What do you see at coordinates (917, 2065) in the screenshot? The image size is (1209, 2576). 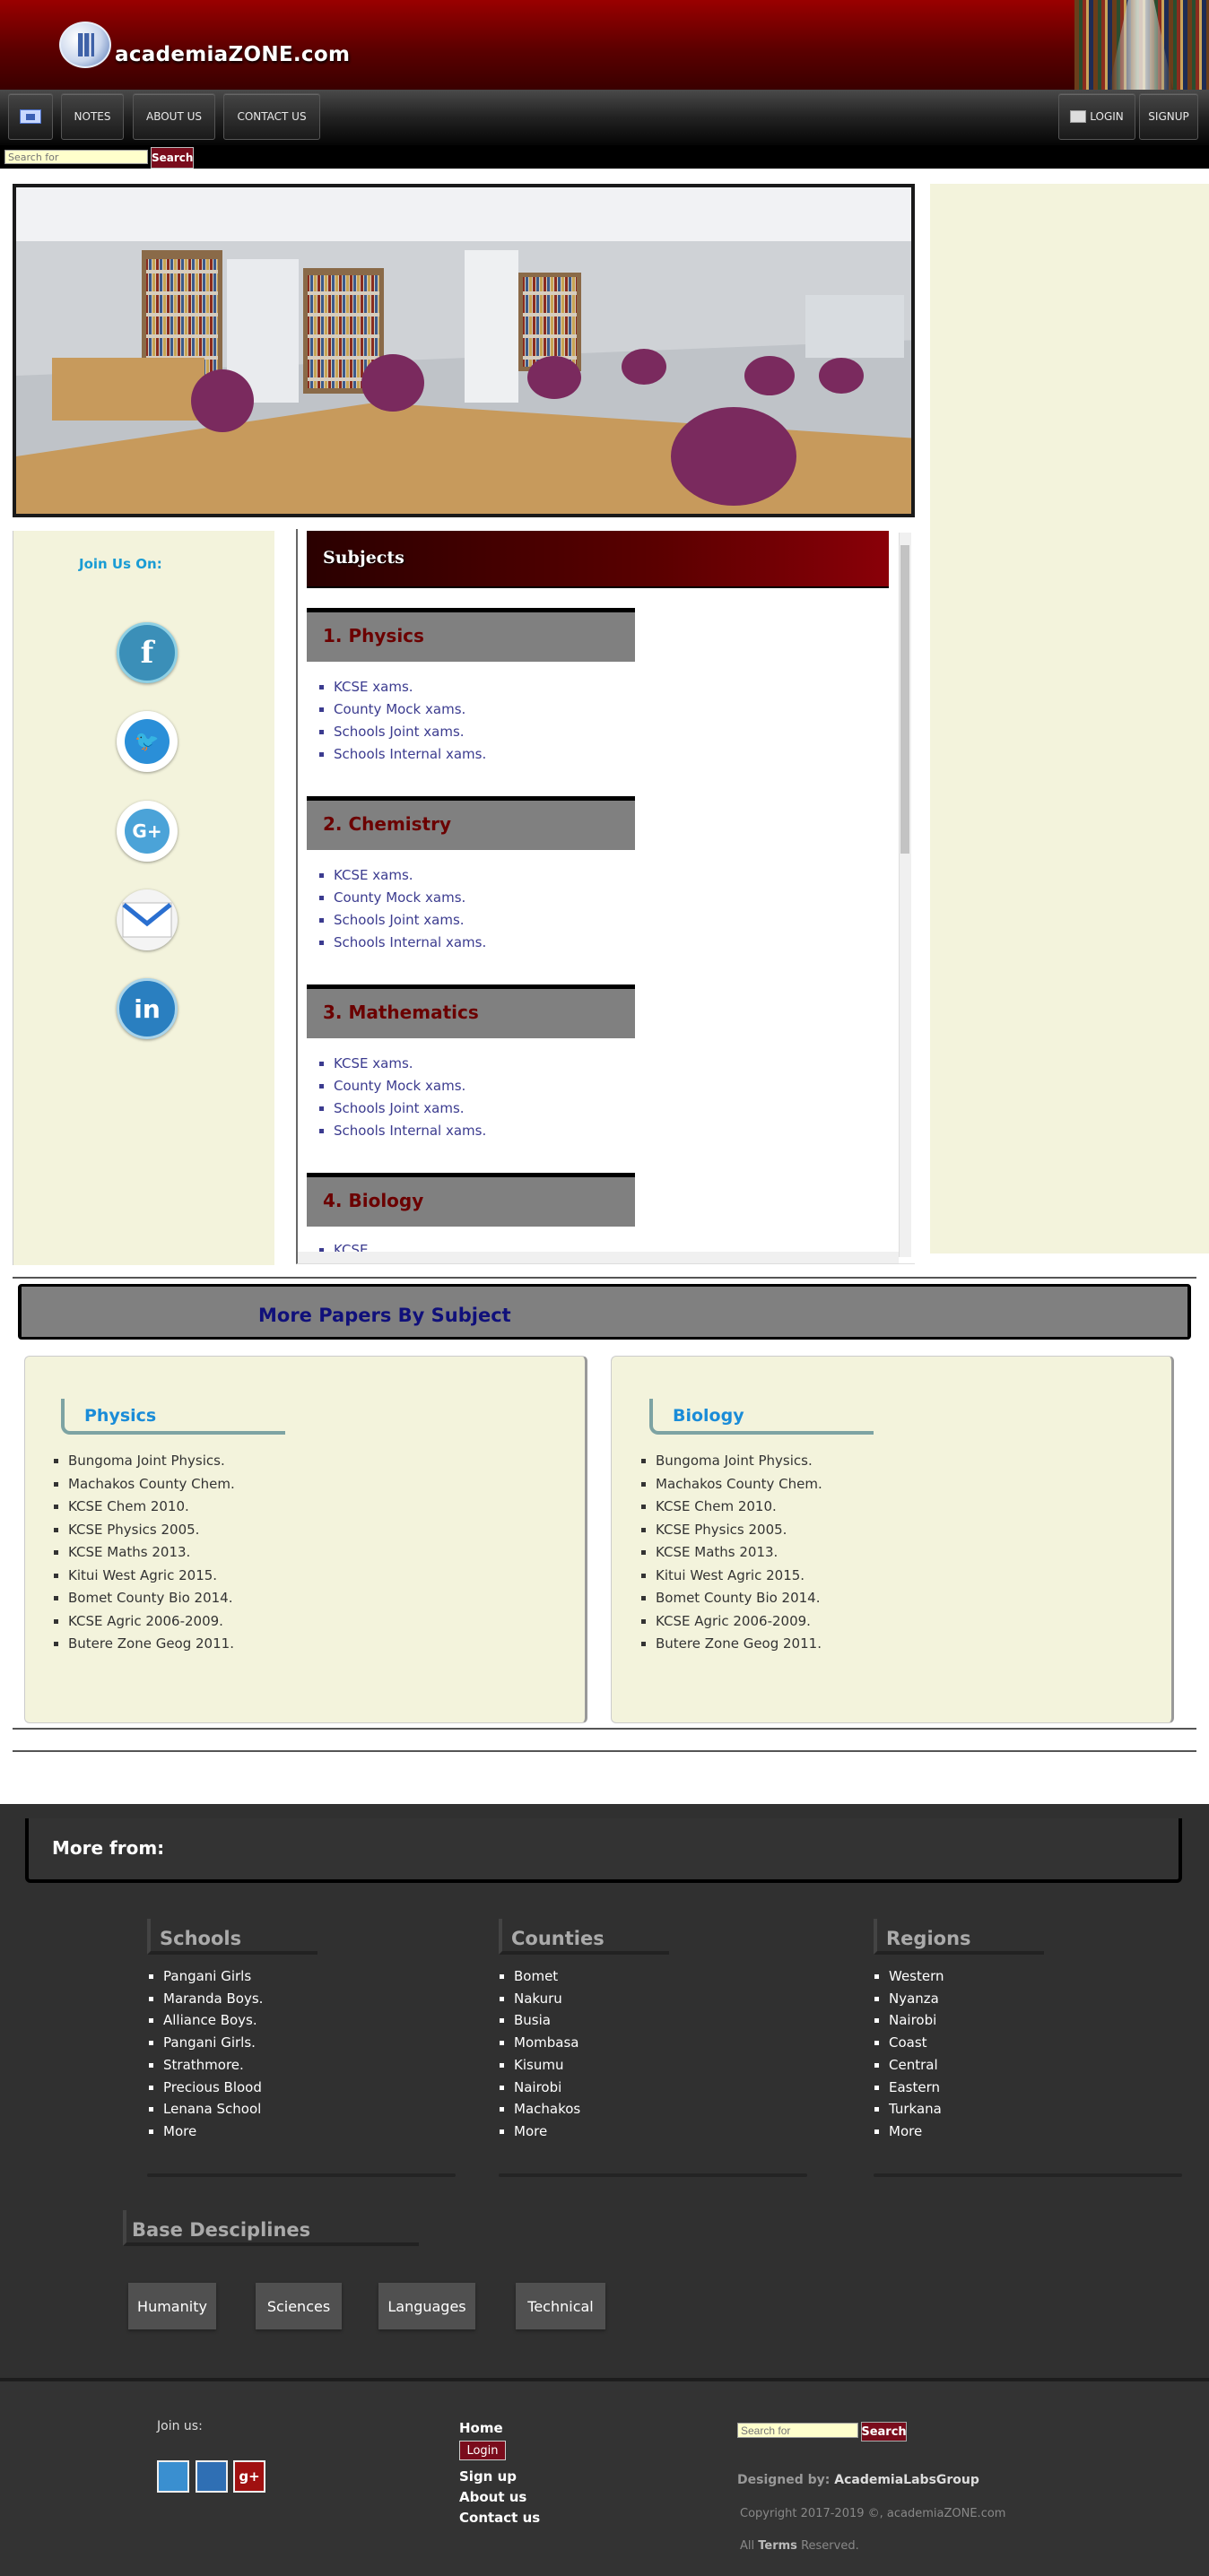 I see `region-link: Central` at bounding box center [917, 2065].